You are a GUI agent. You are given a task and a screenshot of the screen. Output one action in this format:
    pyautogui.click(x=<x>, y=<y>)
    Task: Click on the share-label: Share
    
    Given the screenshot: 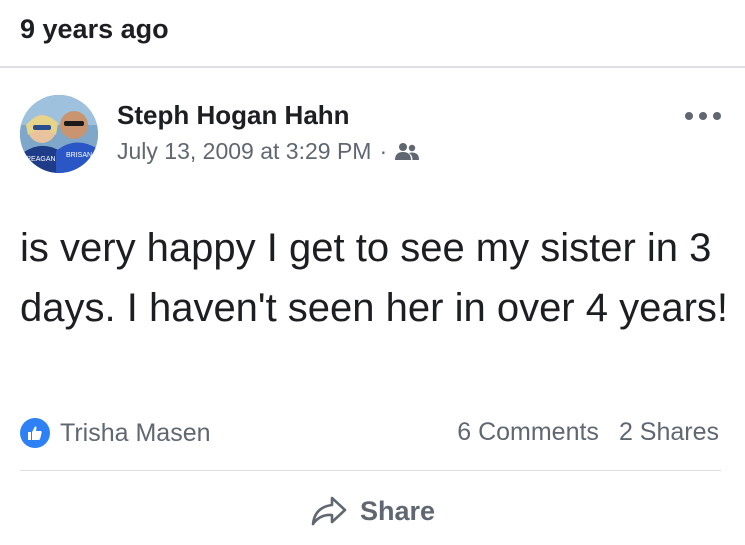 What is the action you would take?
    pyautogui.click(x=397, y=510)
    